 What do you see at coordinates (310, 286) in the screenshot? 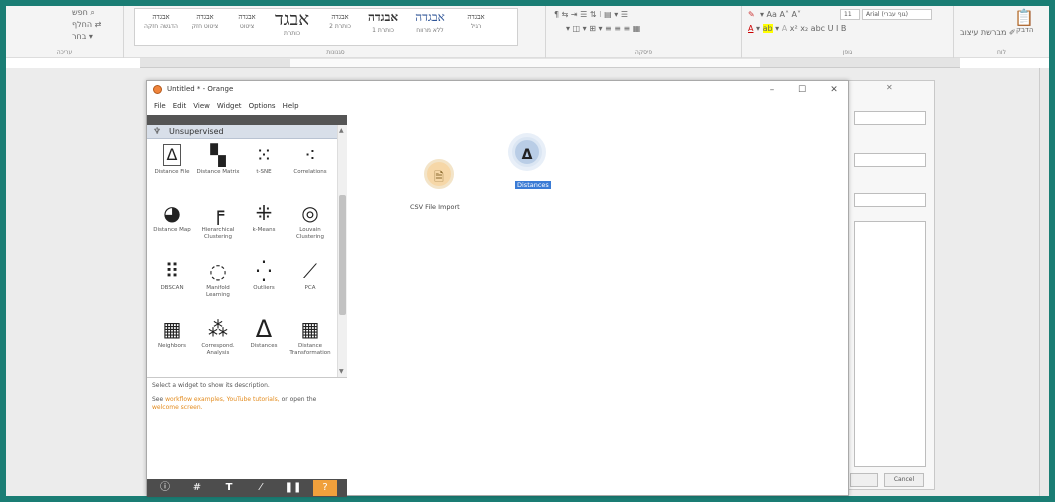
I see `widget-pca: ⟋ PCA` at bounding box center [310, 286].